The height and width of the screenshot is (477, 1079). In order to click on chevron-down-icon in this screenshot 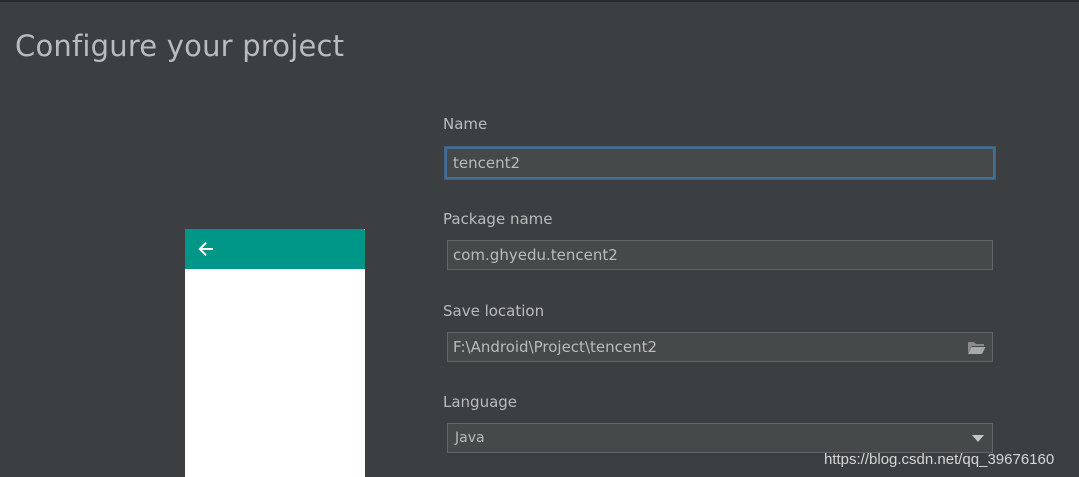, I will do `click(978, 438)`.